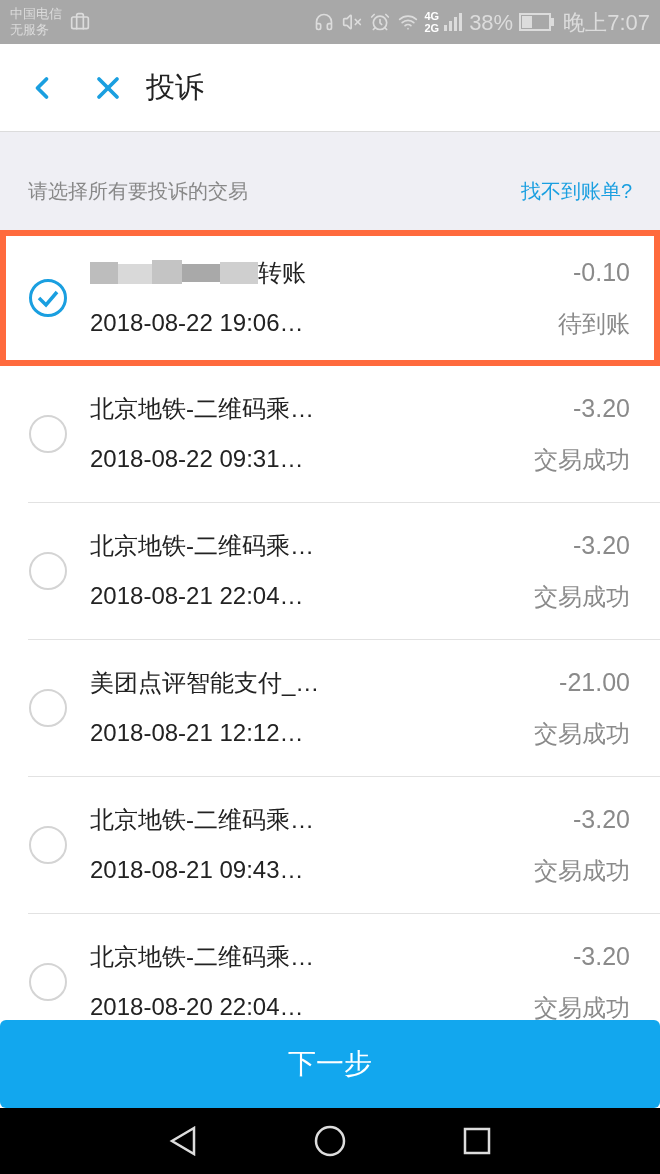 This screenshot has height=1174, width=660. What do you see at coordinates (330, 1141) in the screenshot?
I see `home-nav-icon` at bounding box center [330, 1141].